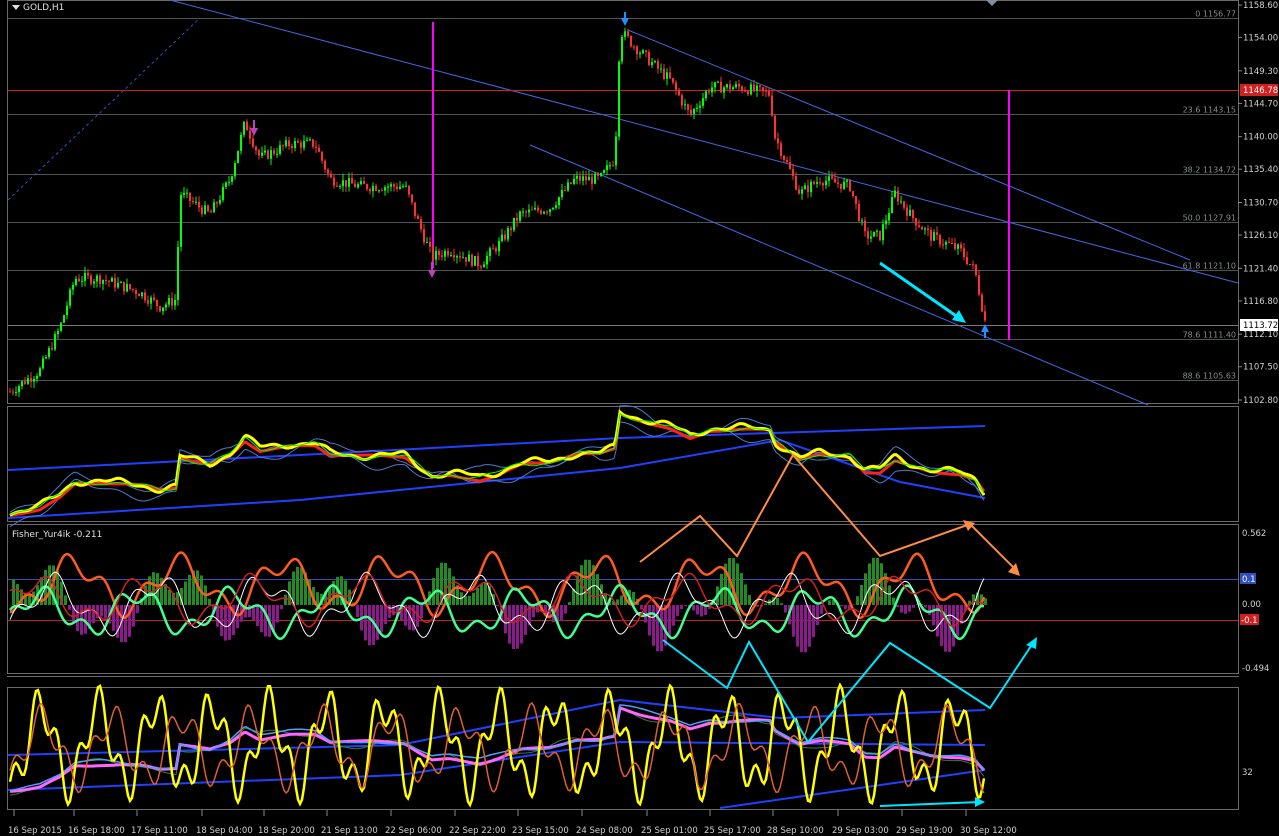  Describe the element at coordinates (496, 765) in the screenshot. I see `middle-band-line` at that location.